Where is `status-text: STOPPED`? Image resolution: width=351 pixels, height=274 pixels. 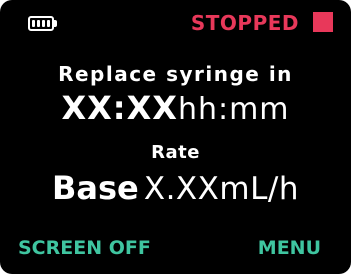 status-text: STOPPED is located at coordinates (244, 23).